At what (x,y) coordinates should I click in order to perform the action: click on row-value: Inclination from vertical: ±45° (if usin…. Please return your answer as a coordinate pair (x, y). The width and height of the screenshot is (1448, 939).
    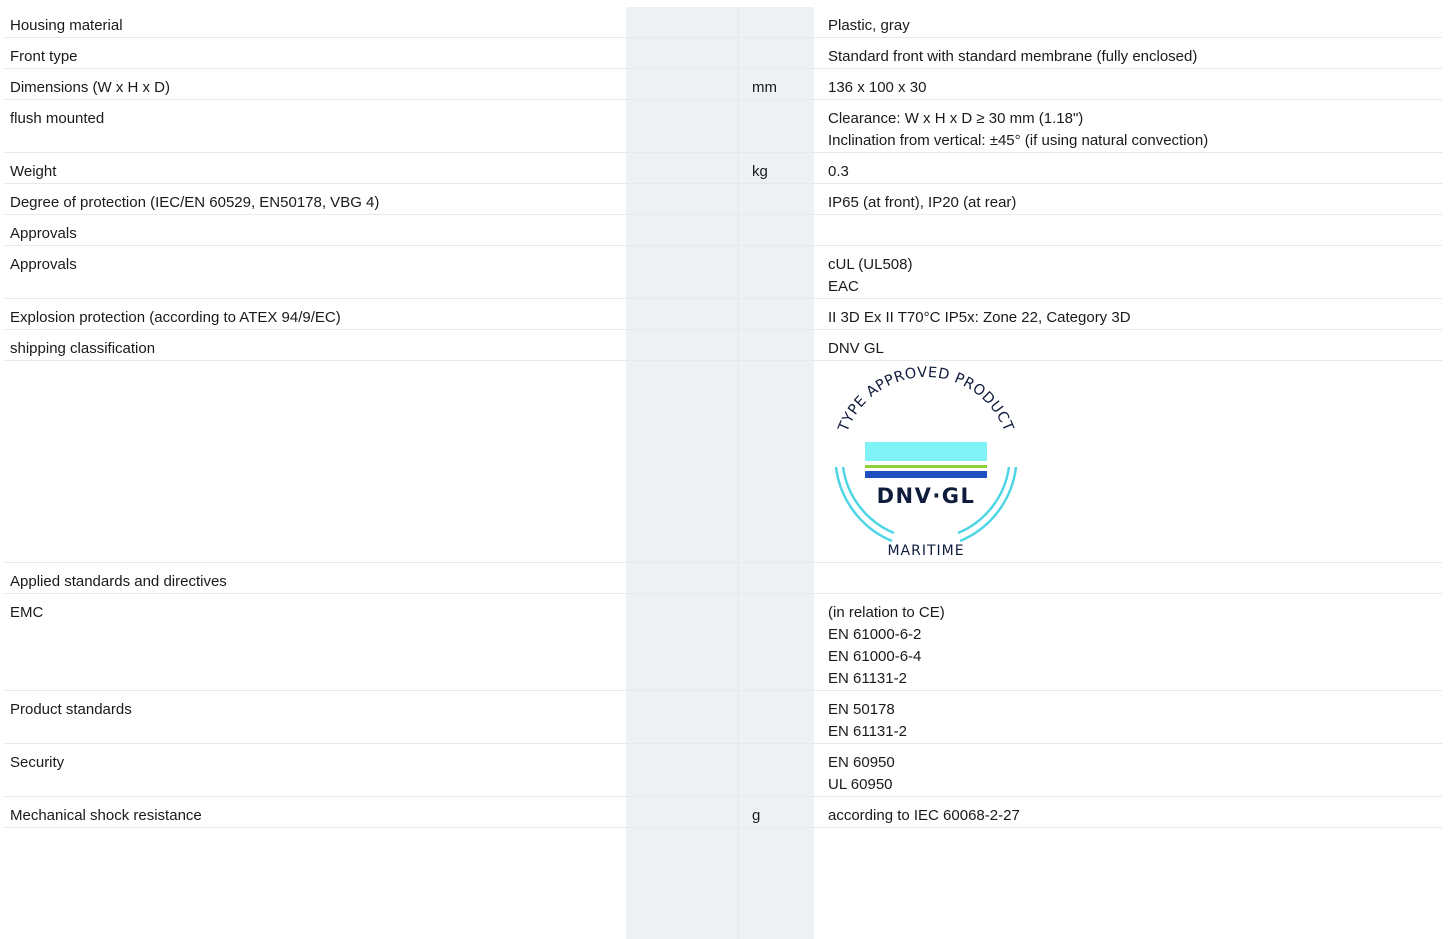
    Looking at the image, I should click on (1018, 140).